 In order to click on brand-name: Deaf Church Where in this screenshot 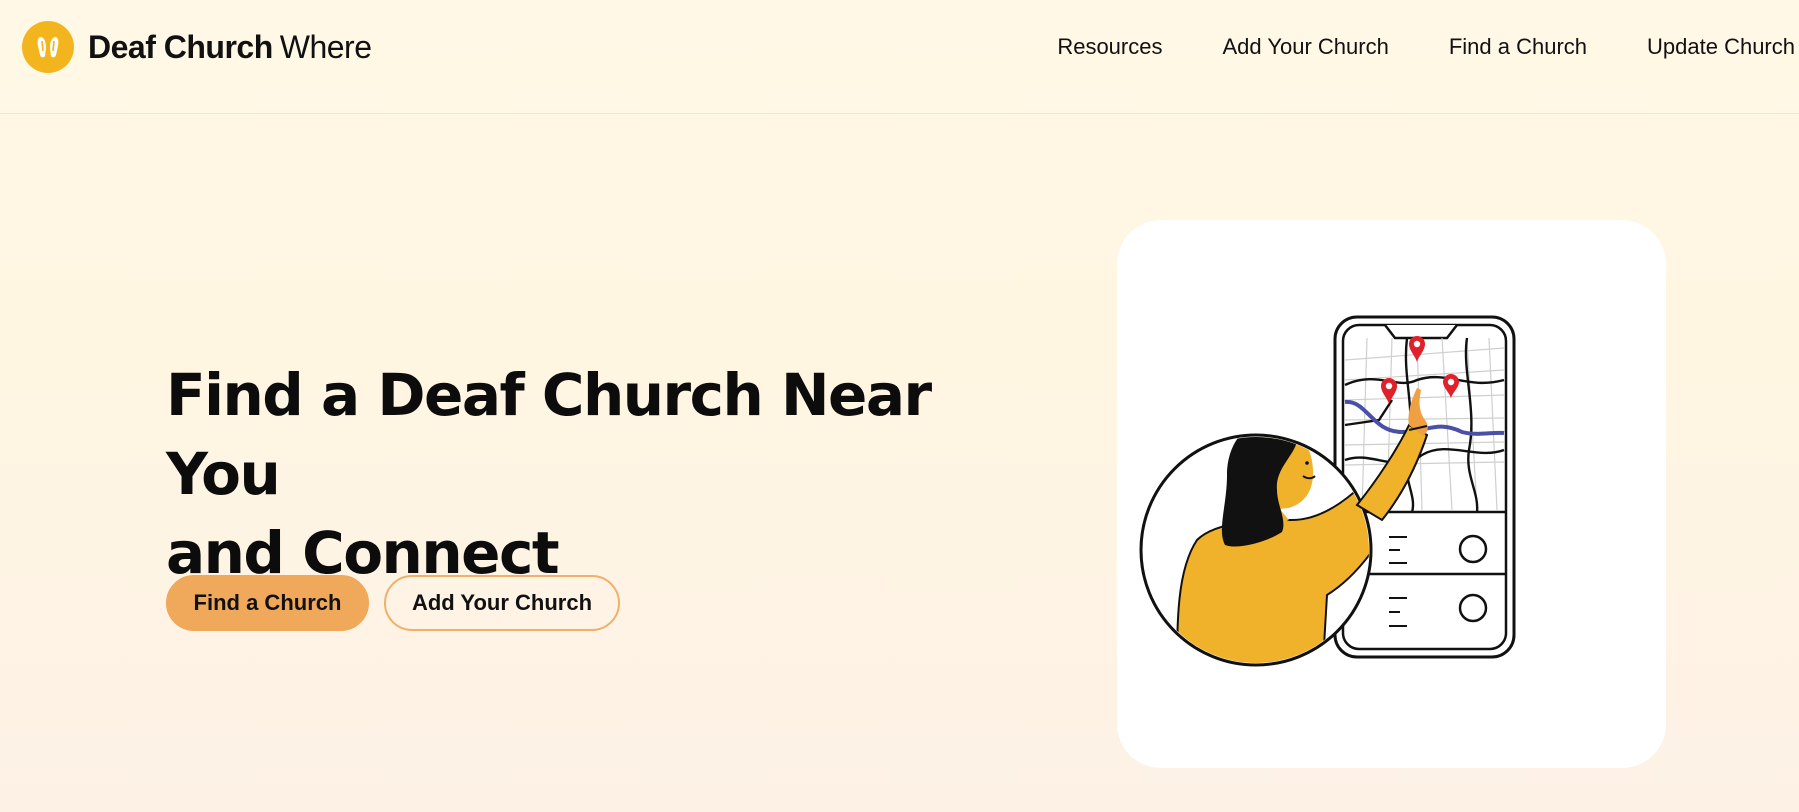, I will do `click(230, 47)`.